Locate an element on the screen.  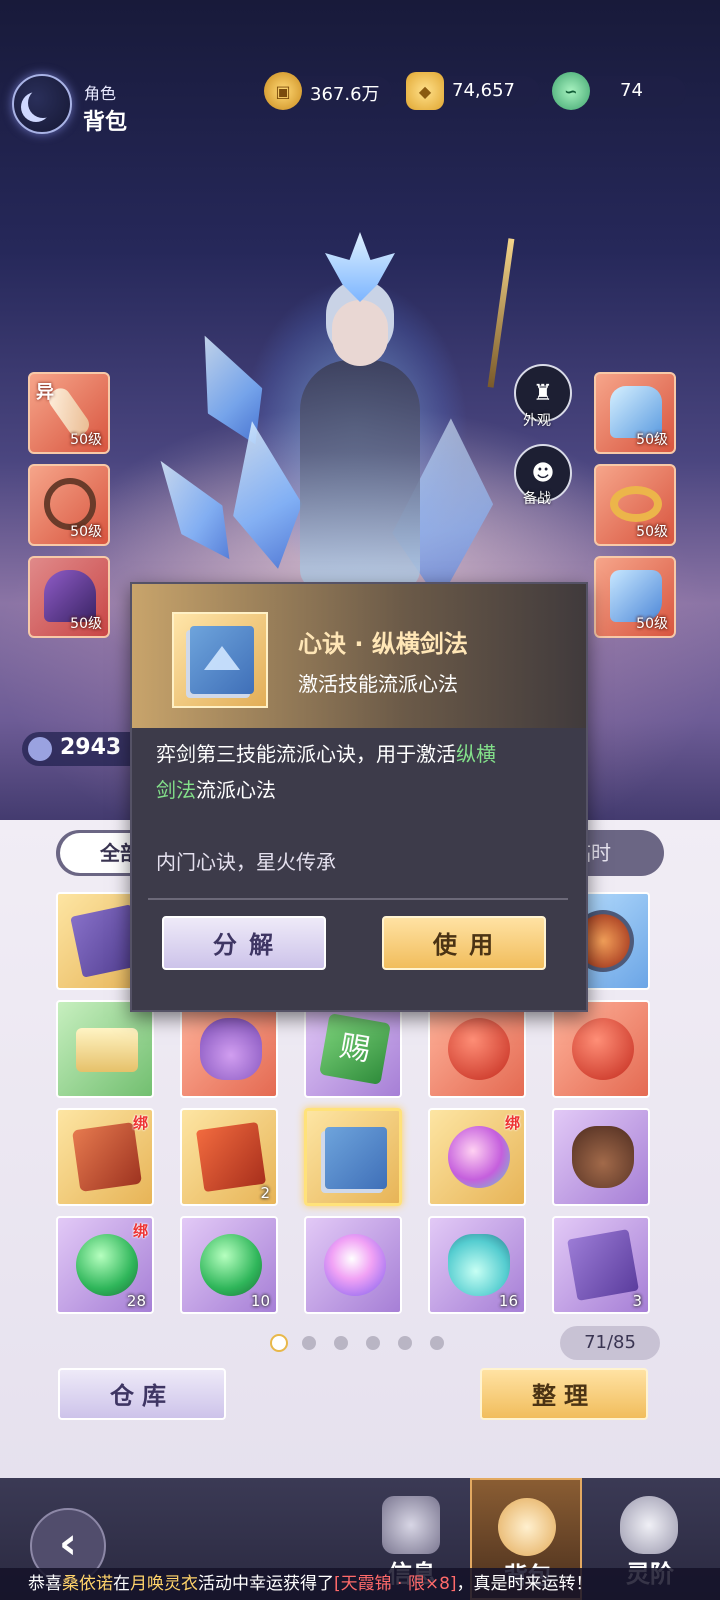
item-cell: 16 is located at coordinates (477, 1265).